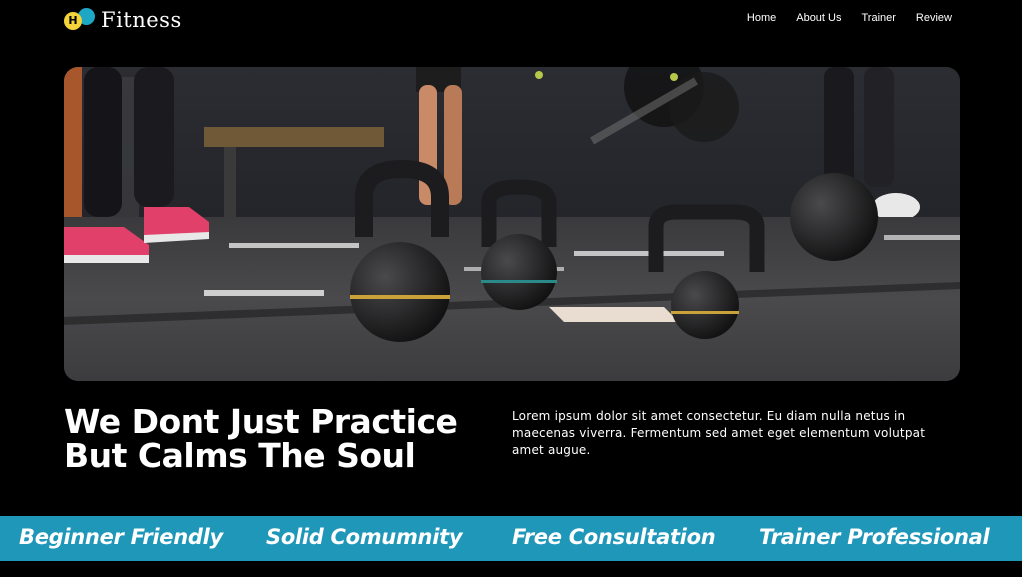 The height and width of the screenshot is (577, 1022). What do you see at coordinates (849, 18) in the screenshot?
I see `main-nav: Home About Us Trainer Review` at bounding box center [849, 18].